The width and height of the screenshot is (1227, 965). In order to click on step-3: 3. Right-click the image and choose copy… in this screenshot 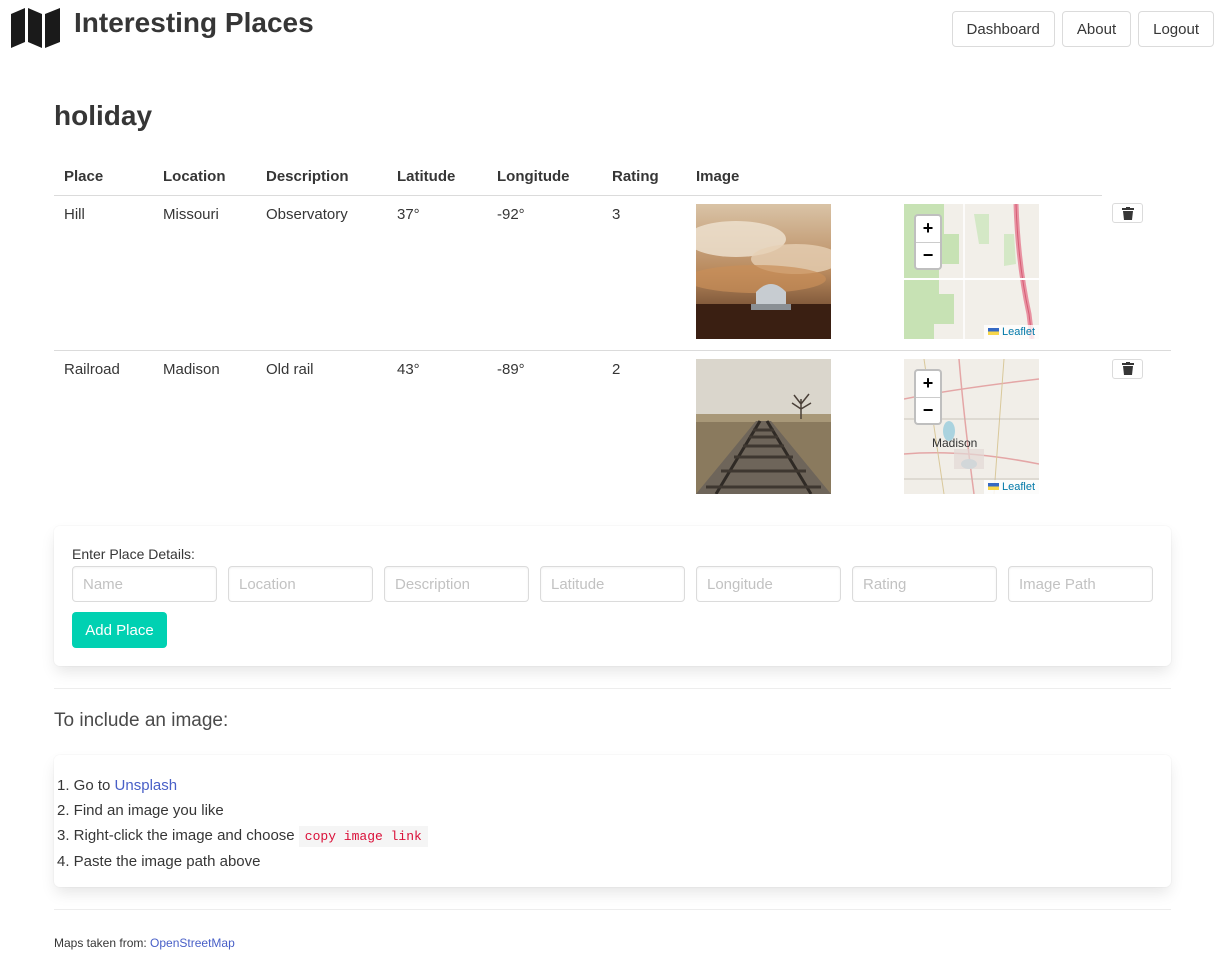, I will do `click(242, 836)`.